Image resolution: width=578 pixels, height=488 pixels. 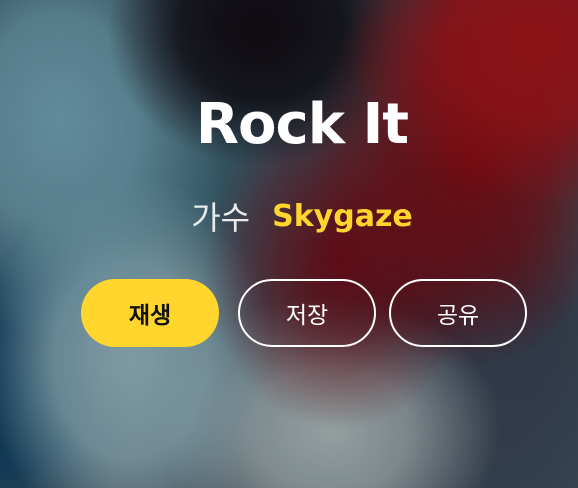 What do you see at coordinates (458, 313) in the screenshot?
I see `share-button: 공유` at bounding box center [458, 313].